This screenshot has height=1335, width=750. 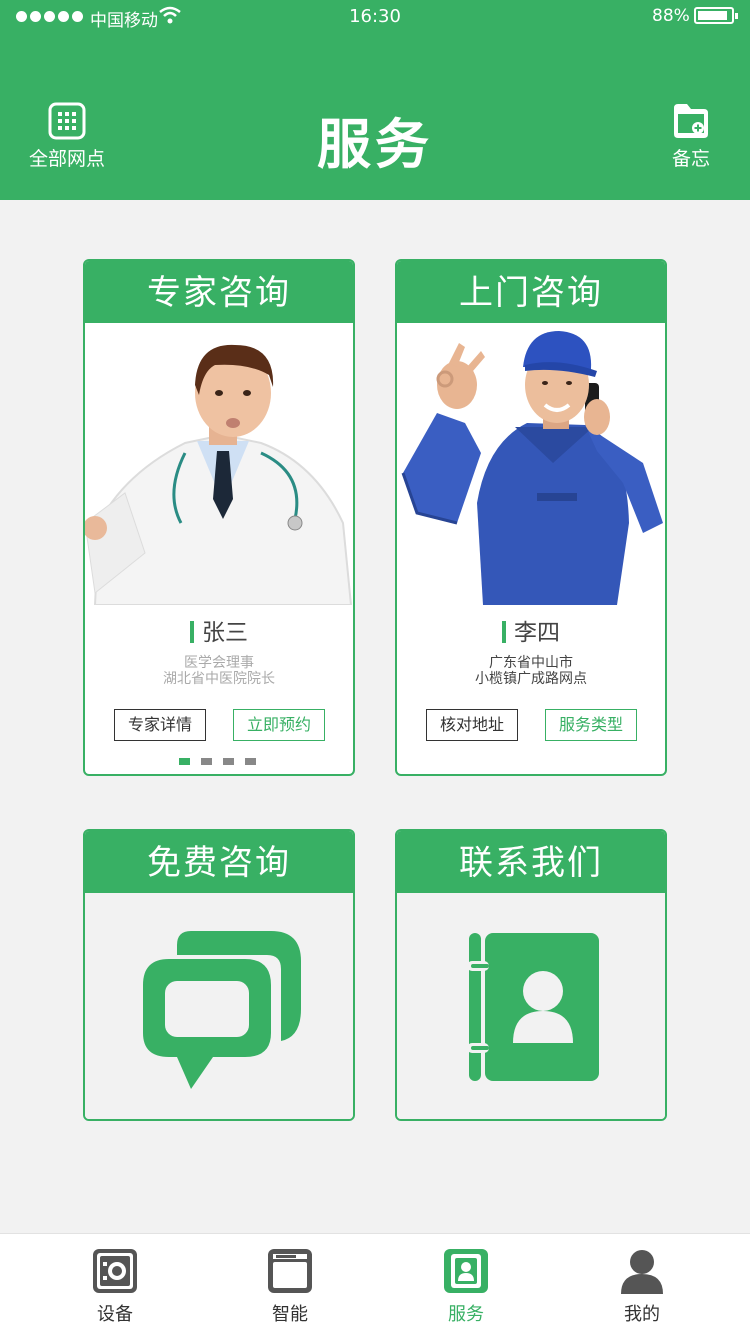 I want to click on page-title: 服务, so click(x=375, y=144).